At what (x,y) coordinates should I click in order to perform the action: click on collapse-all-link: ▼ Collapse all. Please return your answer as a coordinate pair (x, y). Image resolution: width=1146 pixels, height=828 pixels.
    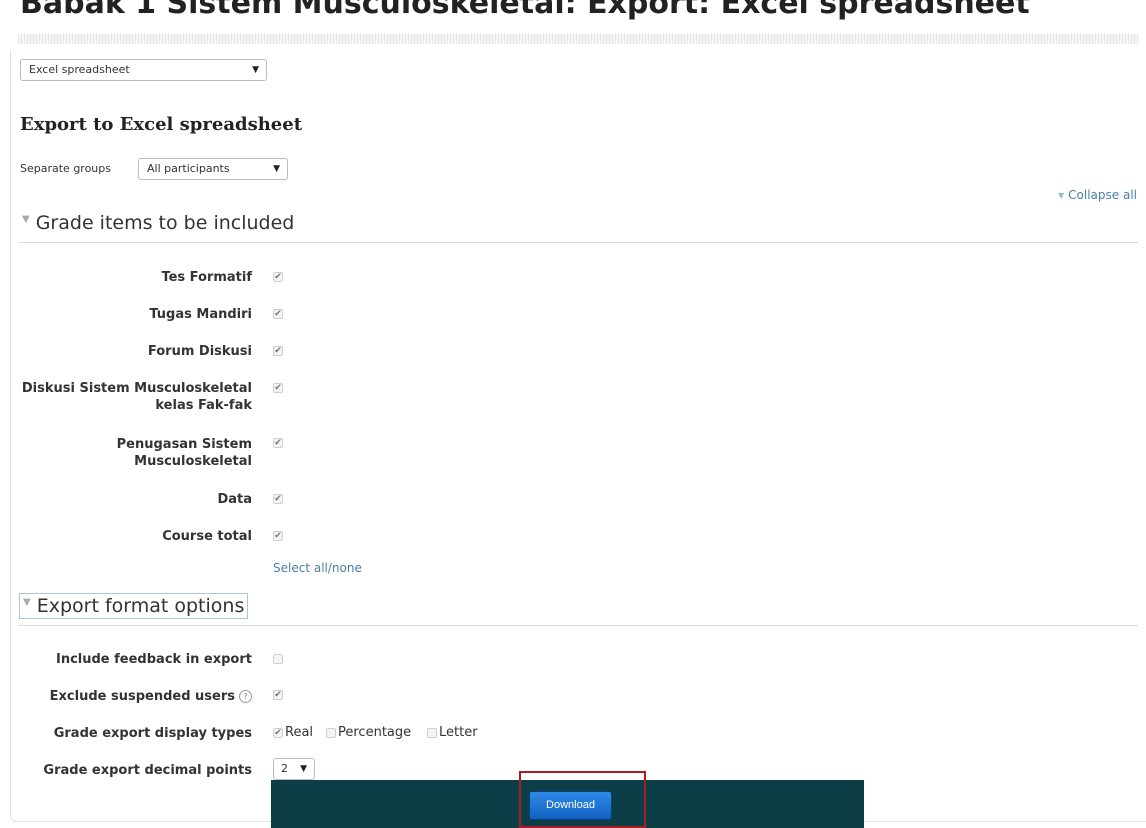
    Looking at the image, I should click on (1097, 195).